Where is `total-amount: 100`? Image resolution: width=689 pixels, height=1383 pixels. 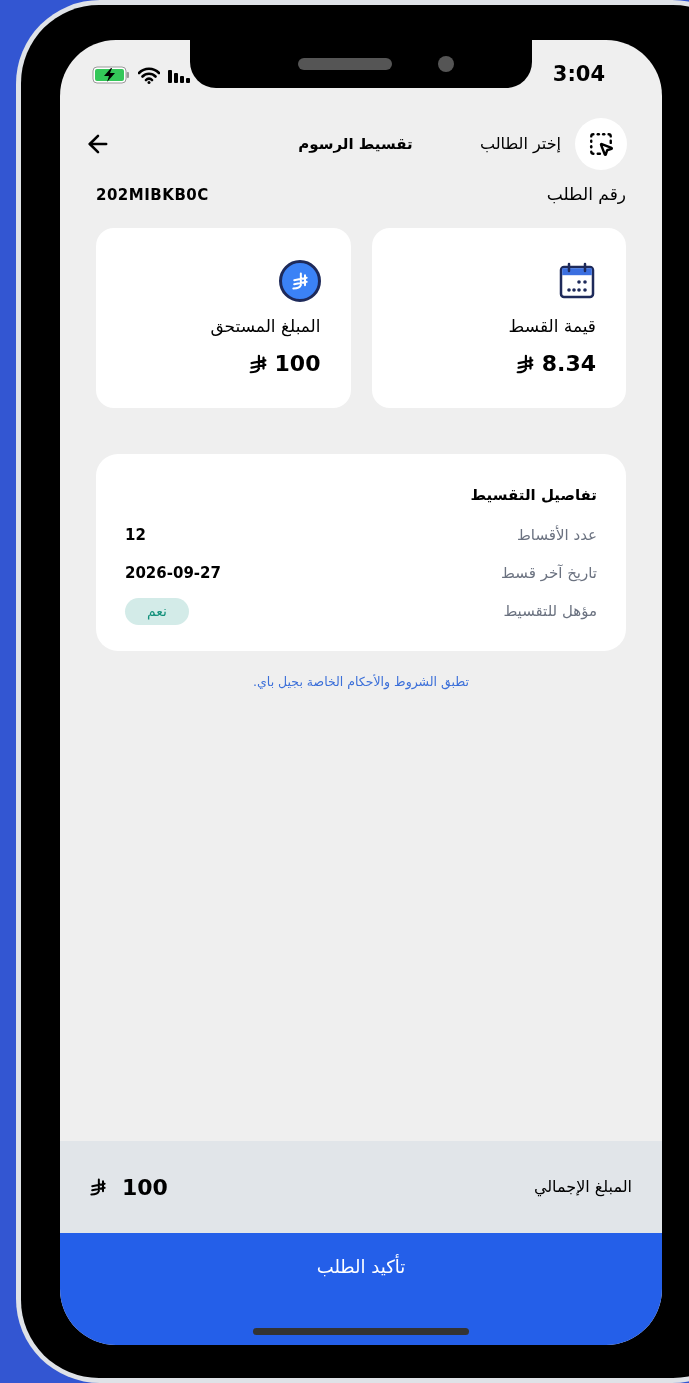
total-amount: 100 is located at coordinates (145, 1187).